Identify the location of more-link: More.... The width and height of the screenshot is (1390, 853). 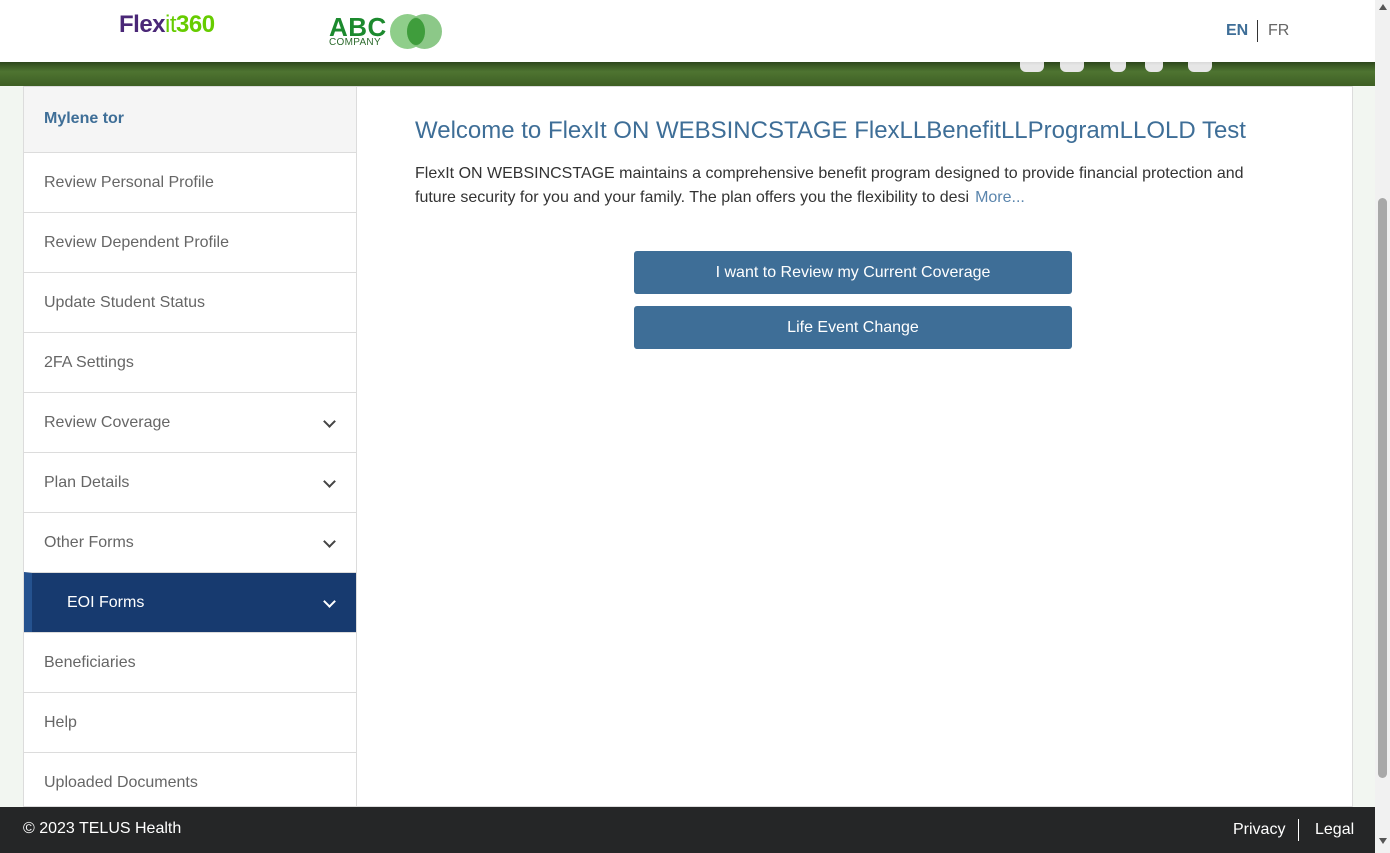
(1000, 197).